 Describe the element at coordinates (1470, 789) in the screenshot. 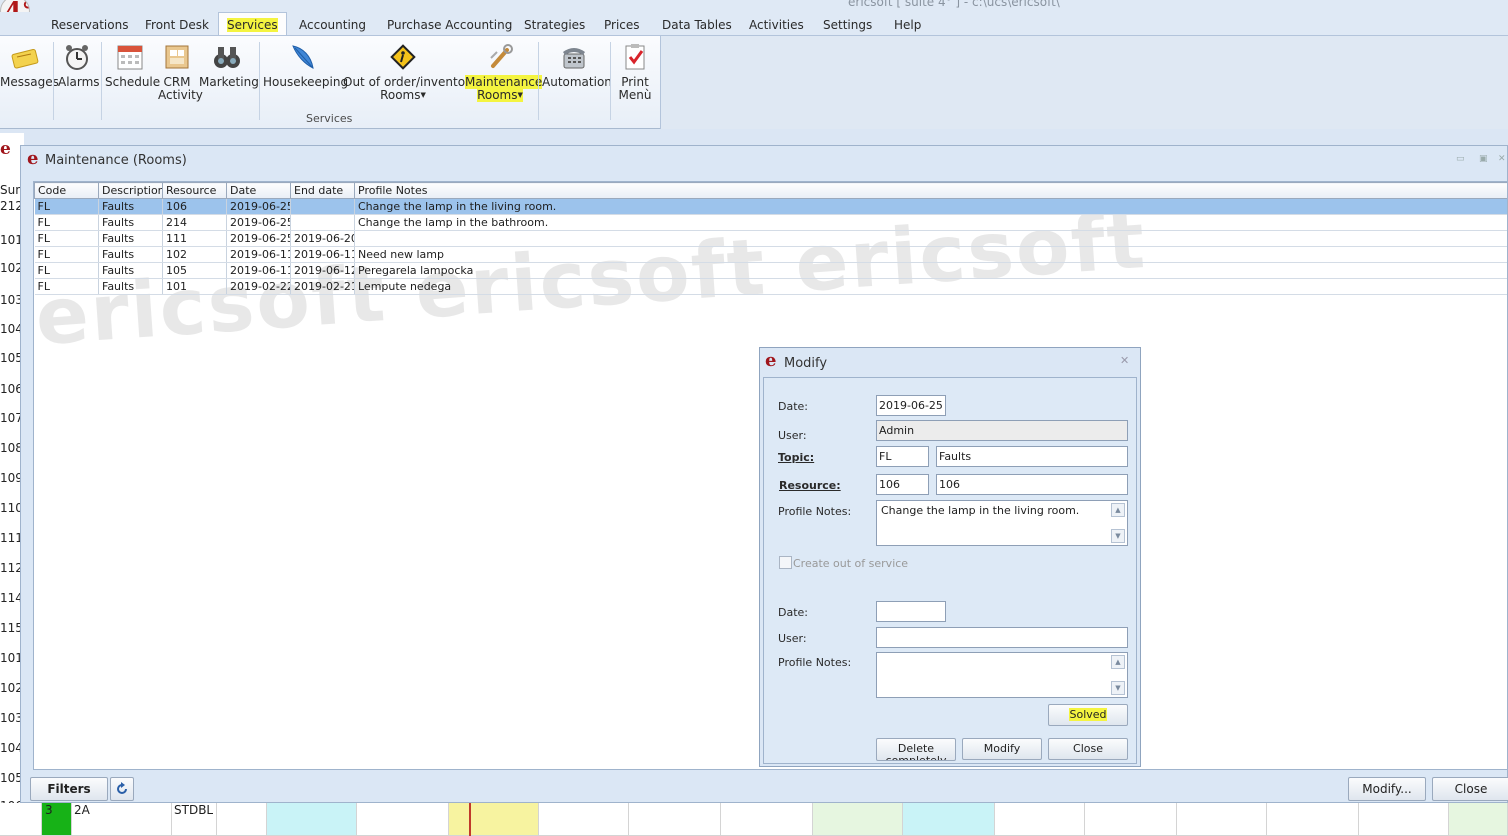

I see `close-window-button: Close` at that location.